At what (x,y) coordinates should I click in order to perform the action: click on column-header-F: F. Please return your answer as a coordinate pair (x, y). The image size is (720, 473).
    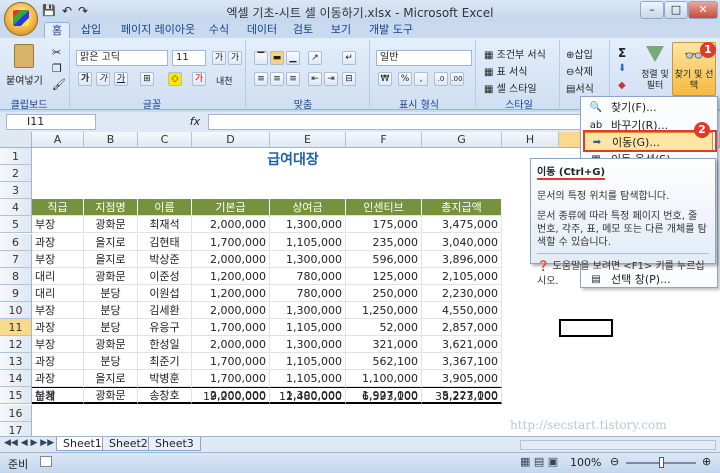
    Looking at the image, I should click on (384, 140).